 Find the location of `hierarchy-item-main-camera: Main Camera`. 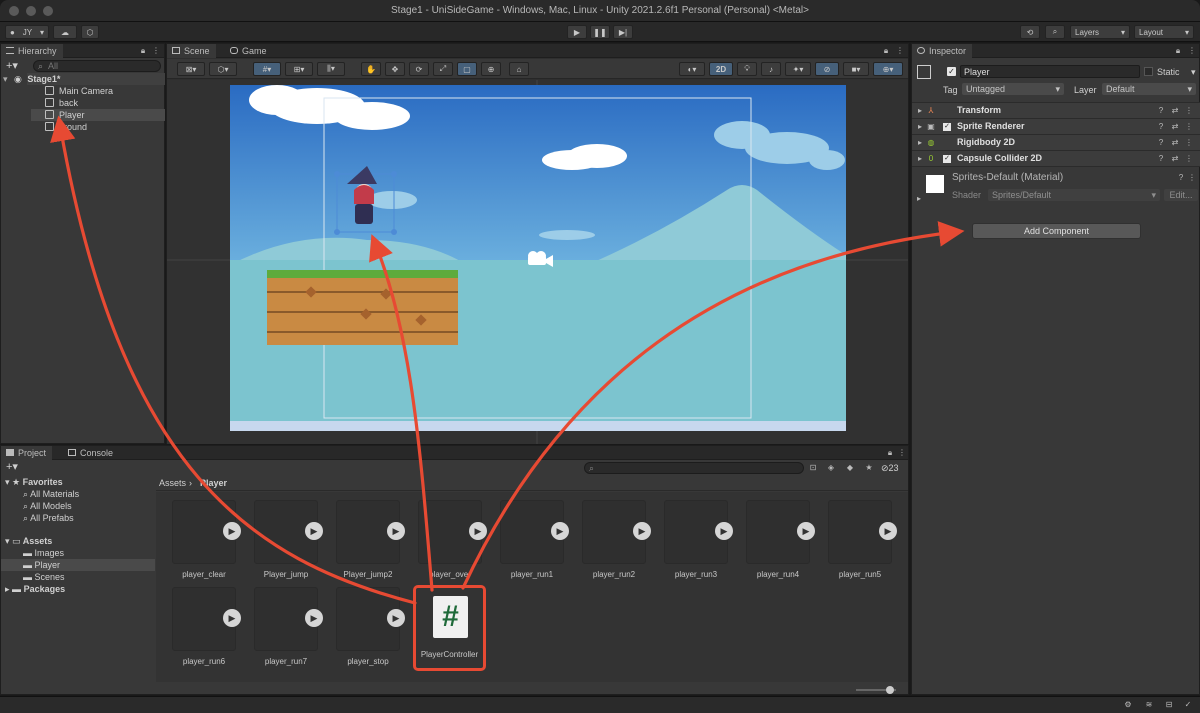

hierarchy-item-main-camera: Main Camera is located at coordinates (79, 91).